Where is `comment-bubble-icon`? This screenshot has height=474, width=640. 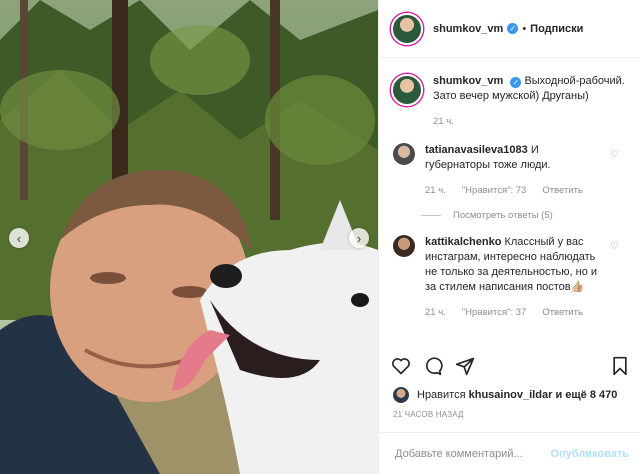 comment-bubble-icon is located at coordinates (433, 366).